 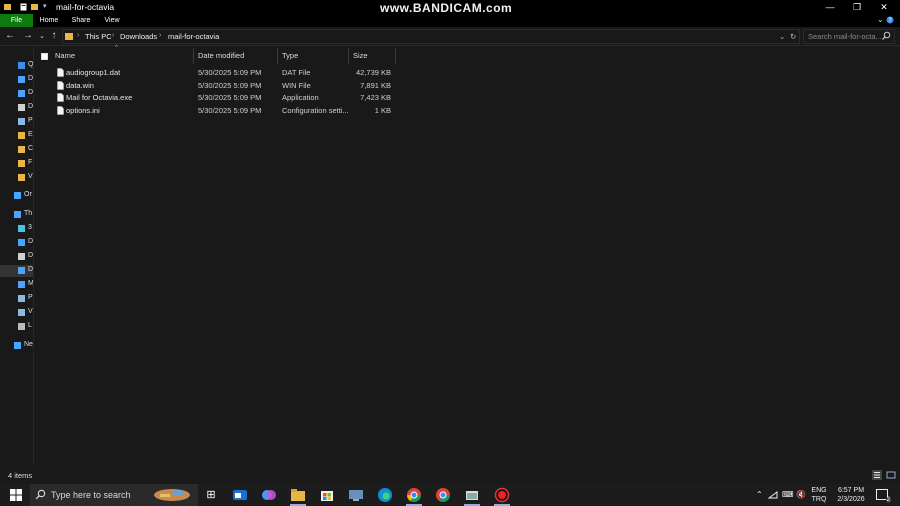 I want to click on properties-icon, so click(x=24, y=7).